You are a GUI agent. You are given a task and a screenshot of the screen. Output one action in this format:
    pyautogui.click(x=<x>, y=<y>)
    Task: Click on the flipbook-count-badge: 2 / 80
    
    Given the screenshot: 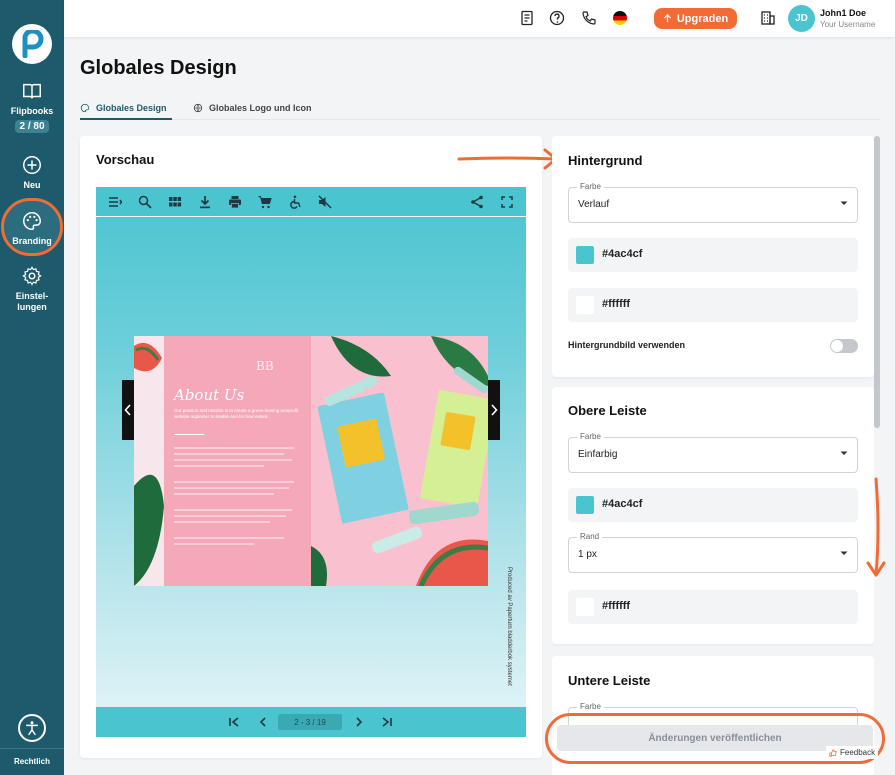 What is the action you would take?
    pyautogui.click(x=32, y=126)
    